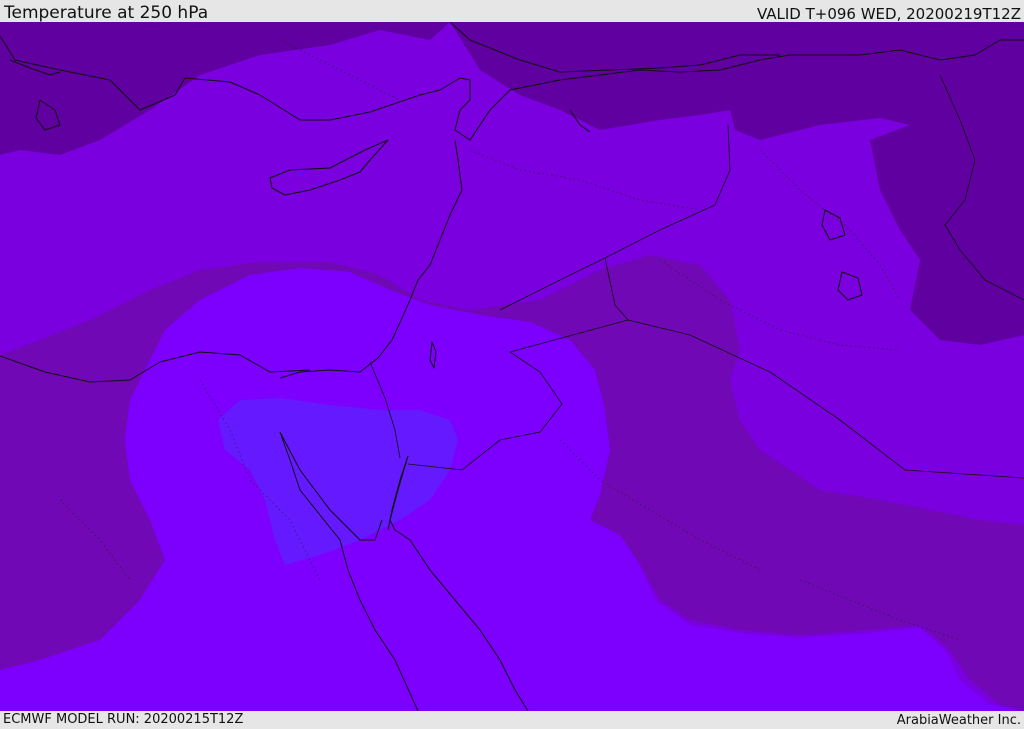 This screenshot has height=729, width=1024. What do you see at coordinates (888, 14) in the screenshot?
I see `valid-time-label: VALID T+096 WED, 20200219T12Z` at bounding box center [888, 14].